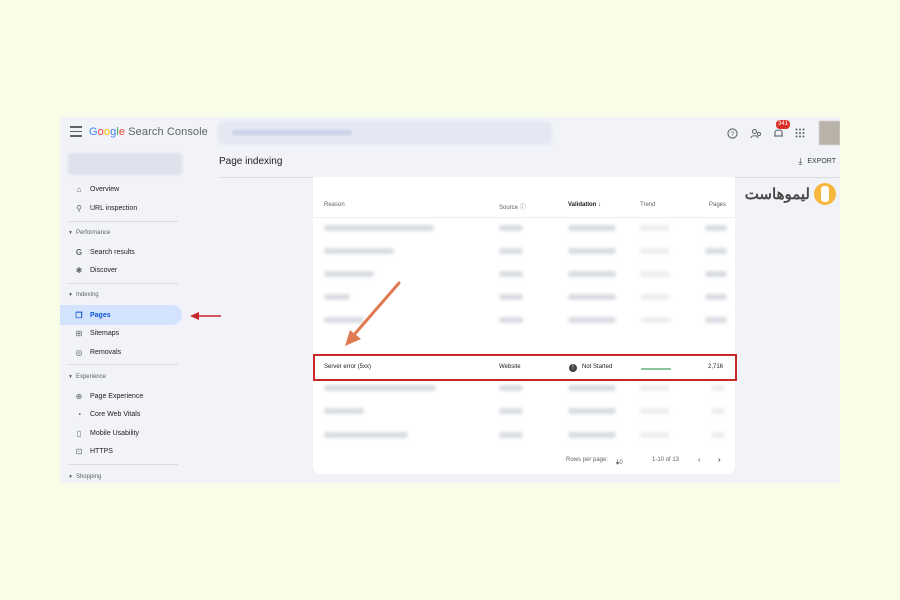 The height and width of the screenshot is (600, 900). What do you see at coordinates (84, 477) in the screenshot?
I see `section-shopping: ▼ Shopping` at bounding box center [84, 477].